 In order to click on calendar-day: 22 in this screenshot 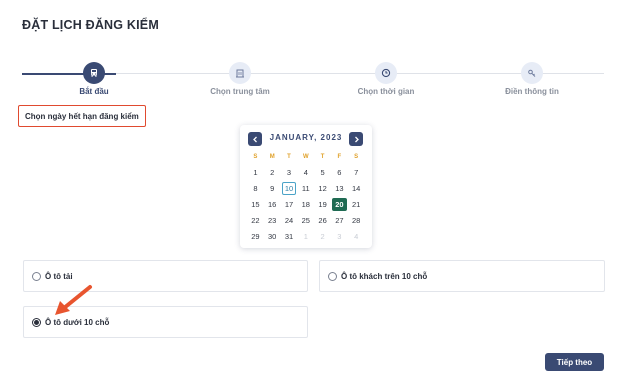, I will do `click(255, 221)`.